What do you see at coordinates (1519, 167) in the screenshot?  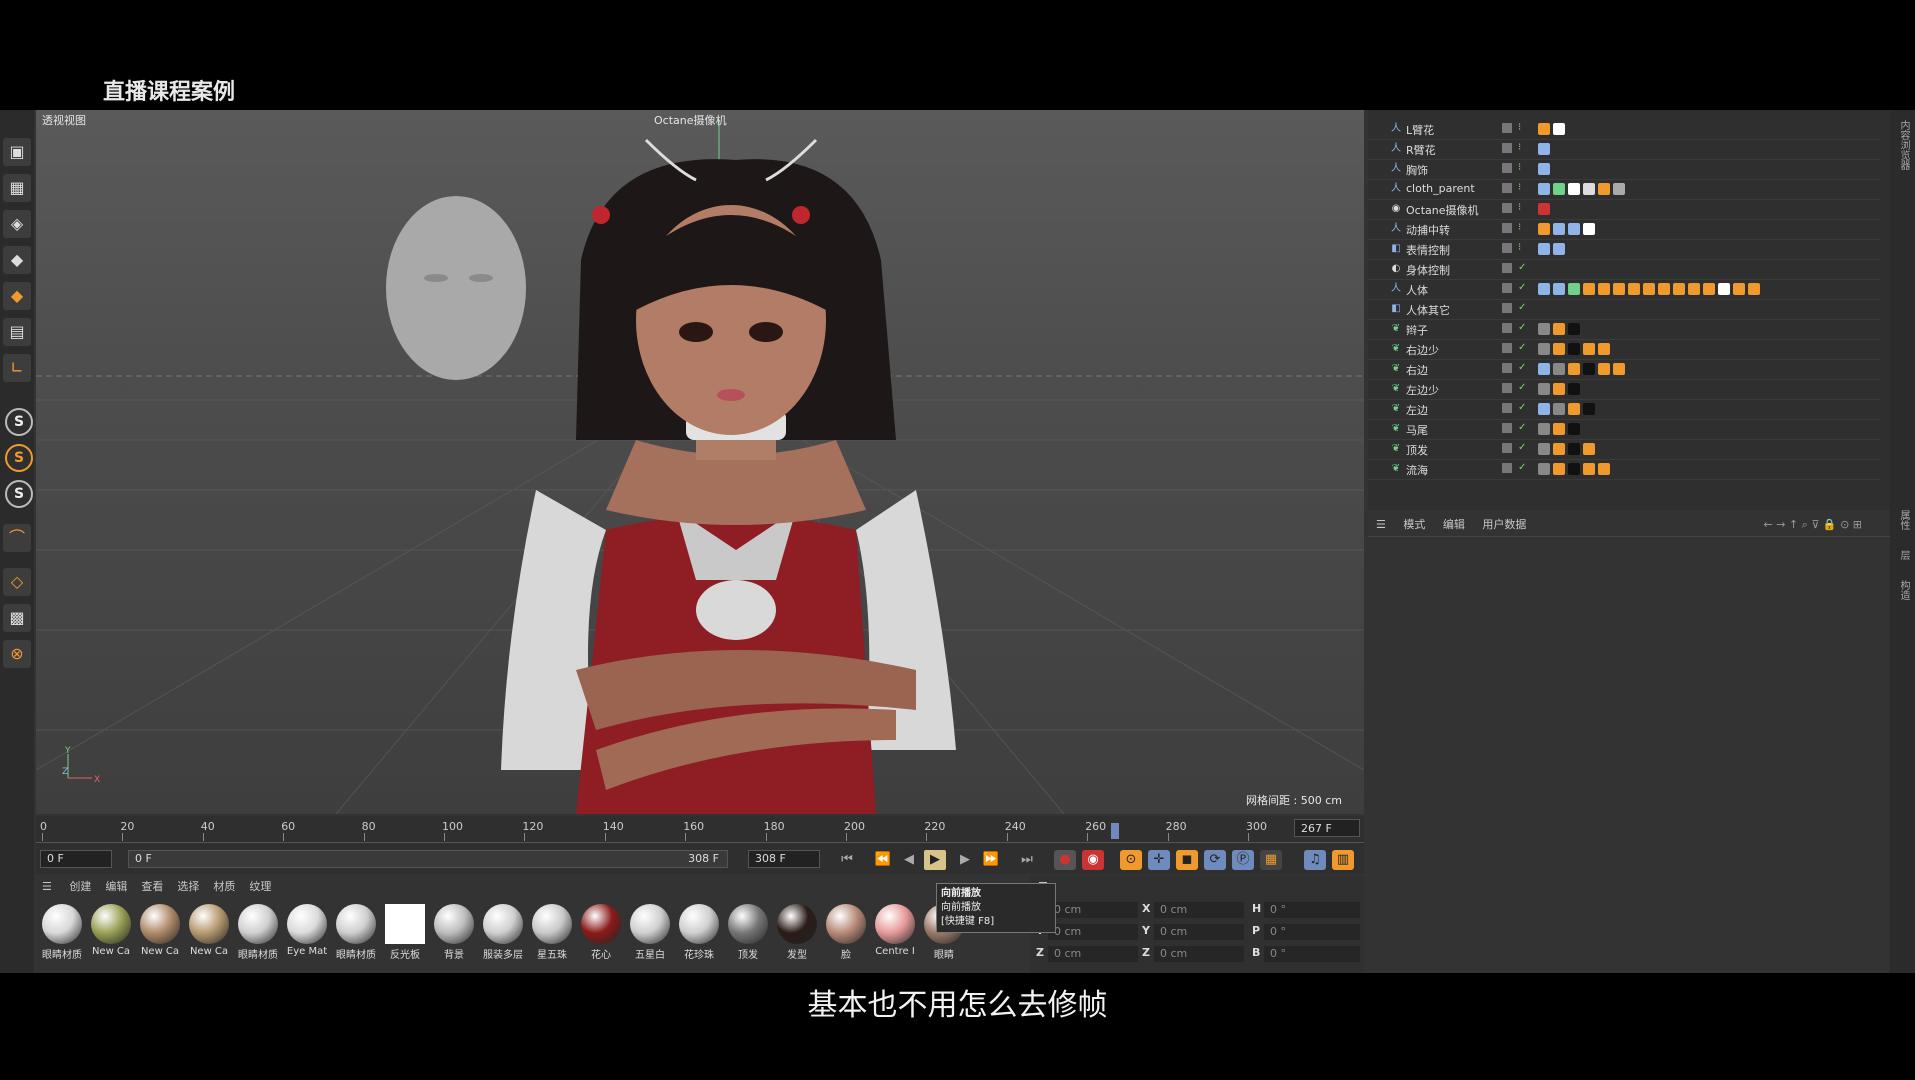 I see `visibility-toggle-icon: ⁝` at bounding box center [1519, 167].